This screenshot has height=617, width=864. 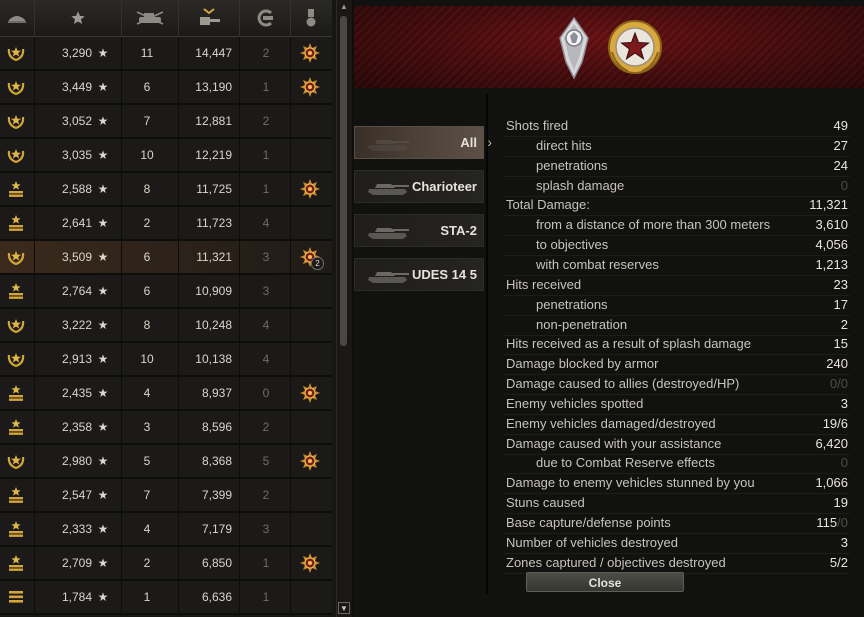 I want to click on table-row: 2,641 ★ 2 11,723 4, so click(x=166, y=224).